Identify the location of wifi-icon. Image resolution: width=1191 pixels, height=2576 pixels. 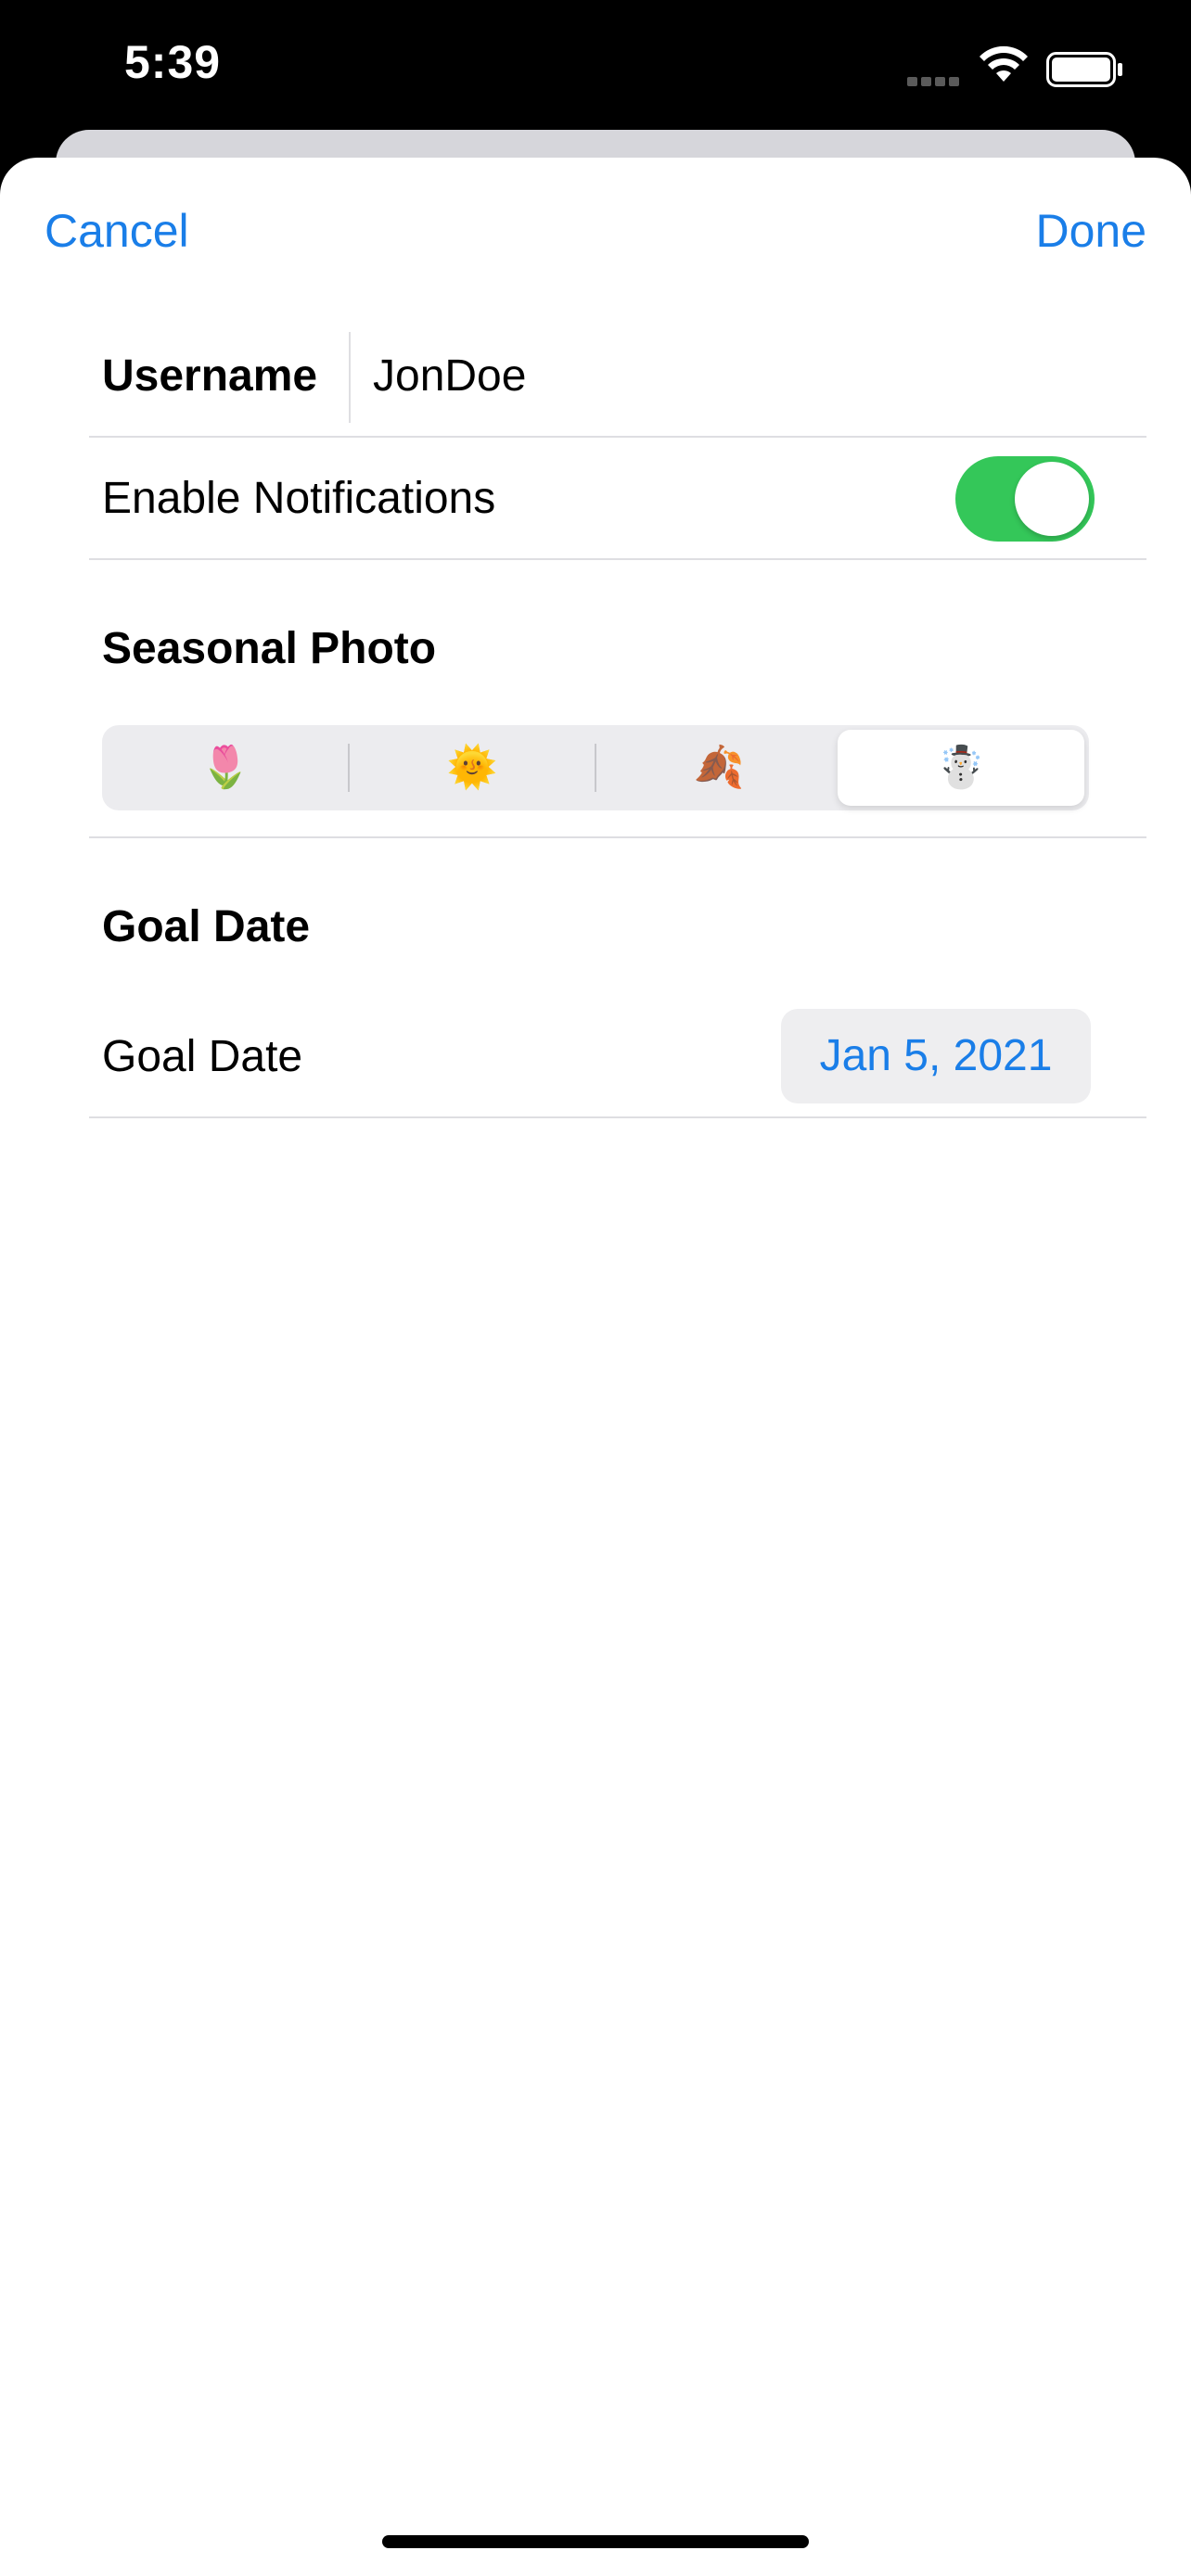
(1004, 64).